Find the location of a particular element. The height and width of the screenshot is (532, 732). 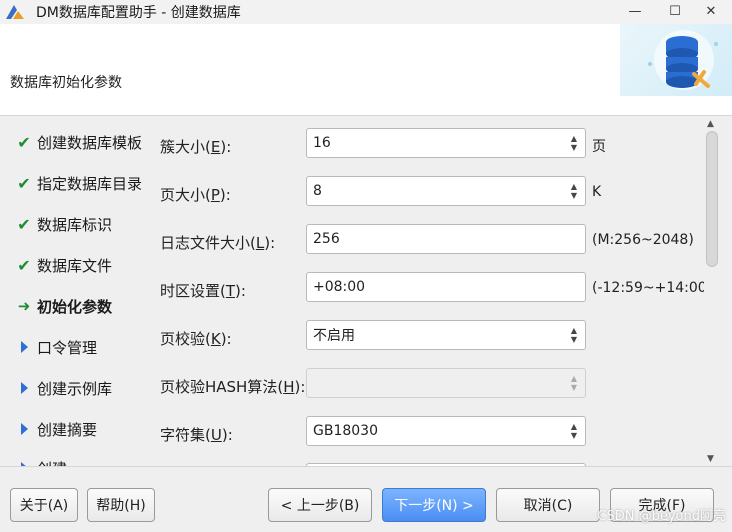

close-button: ✕ is located at coordinates (711, 11).